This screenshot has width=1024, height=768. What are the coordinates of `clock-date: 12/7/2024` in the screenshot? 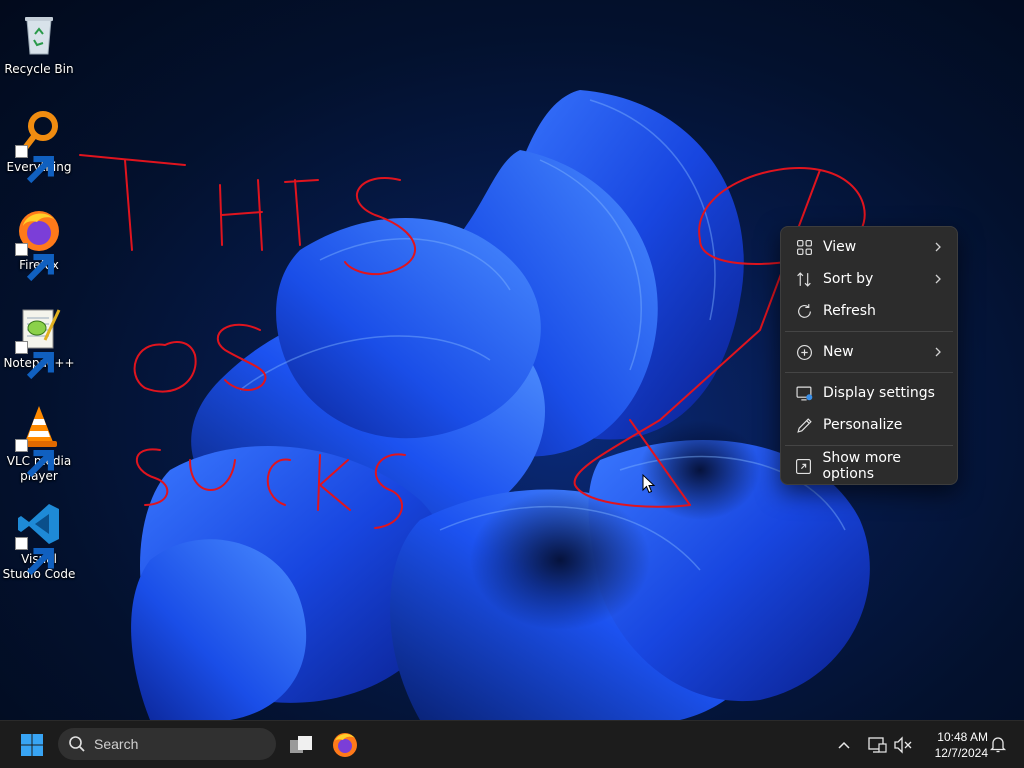 It's located at (961, 753).